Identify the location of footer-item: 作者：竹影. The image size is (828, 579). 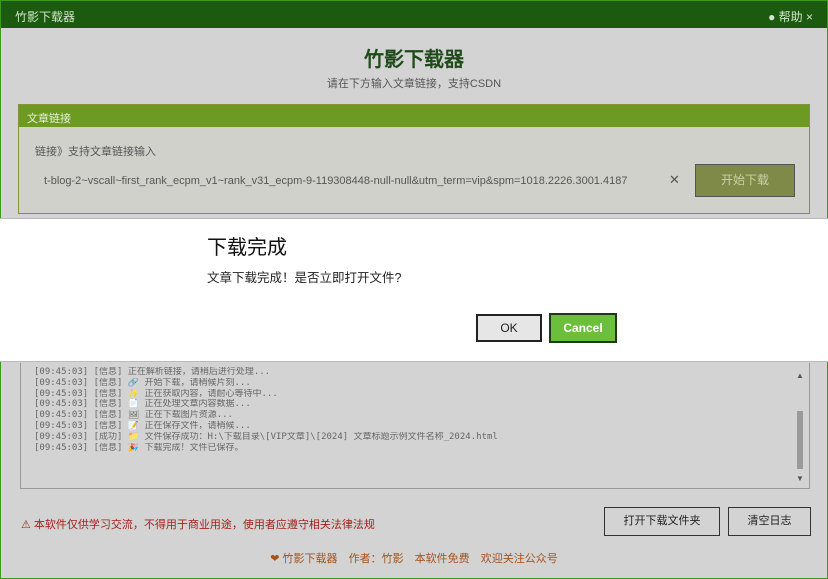
(376, 559).